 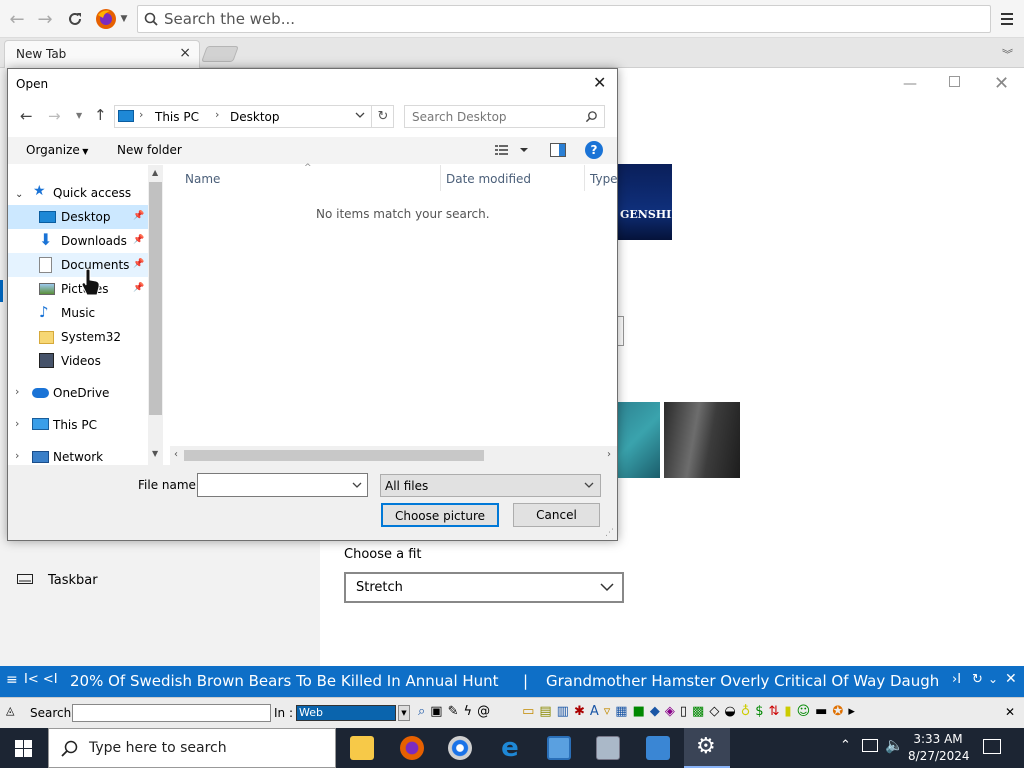 What do you see at coordinates (992, 746) in the screenshot?
I see `notification-icon` at bounding box center [992, 746].